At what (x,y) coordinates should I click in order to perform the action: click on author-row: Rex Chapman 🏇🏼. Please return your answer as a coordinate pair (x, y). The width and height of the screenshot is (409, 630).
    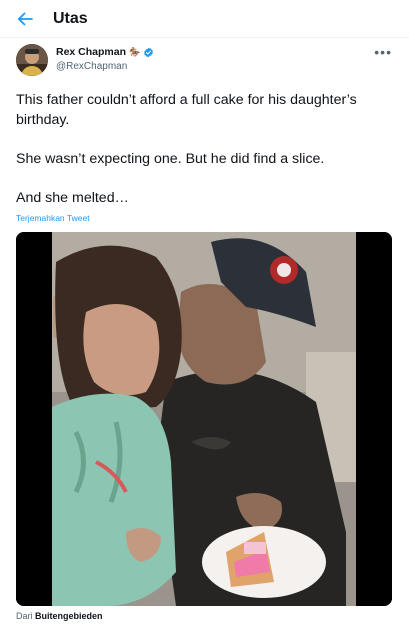
    Looking at the image, I should click on (105, 52).